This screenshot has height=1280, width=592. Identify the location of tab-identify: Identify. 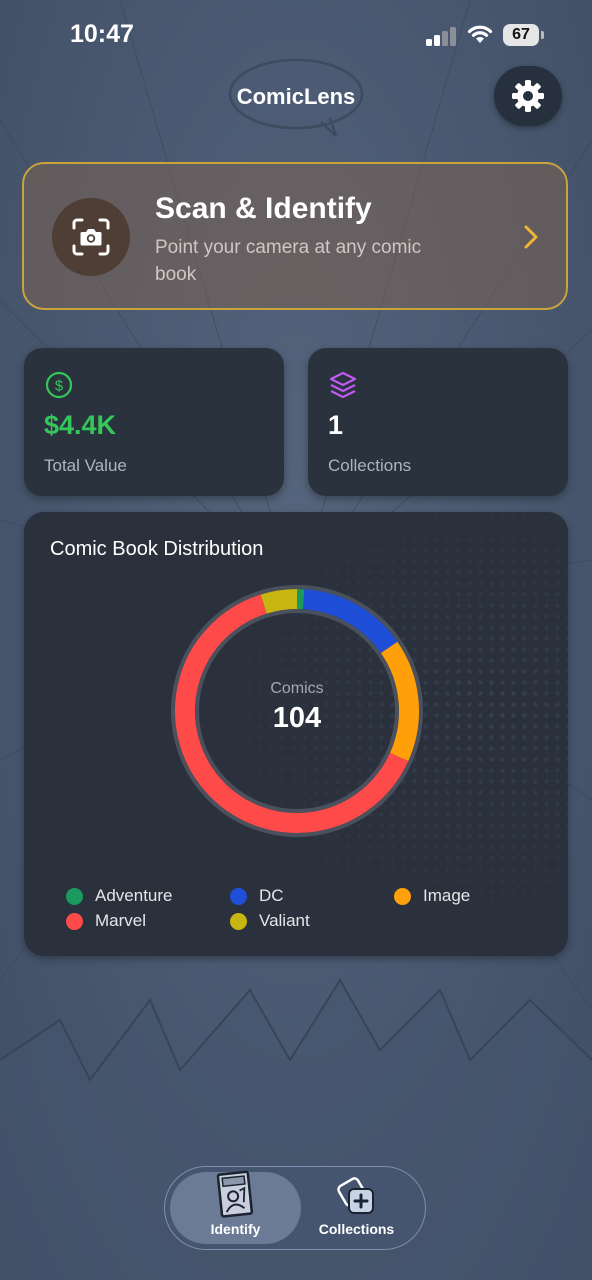
(235, 1209).